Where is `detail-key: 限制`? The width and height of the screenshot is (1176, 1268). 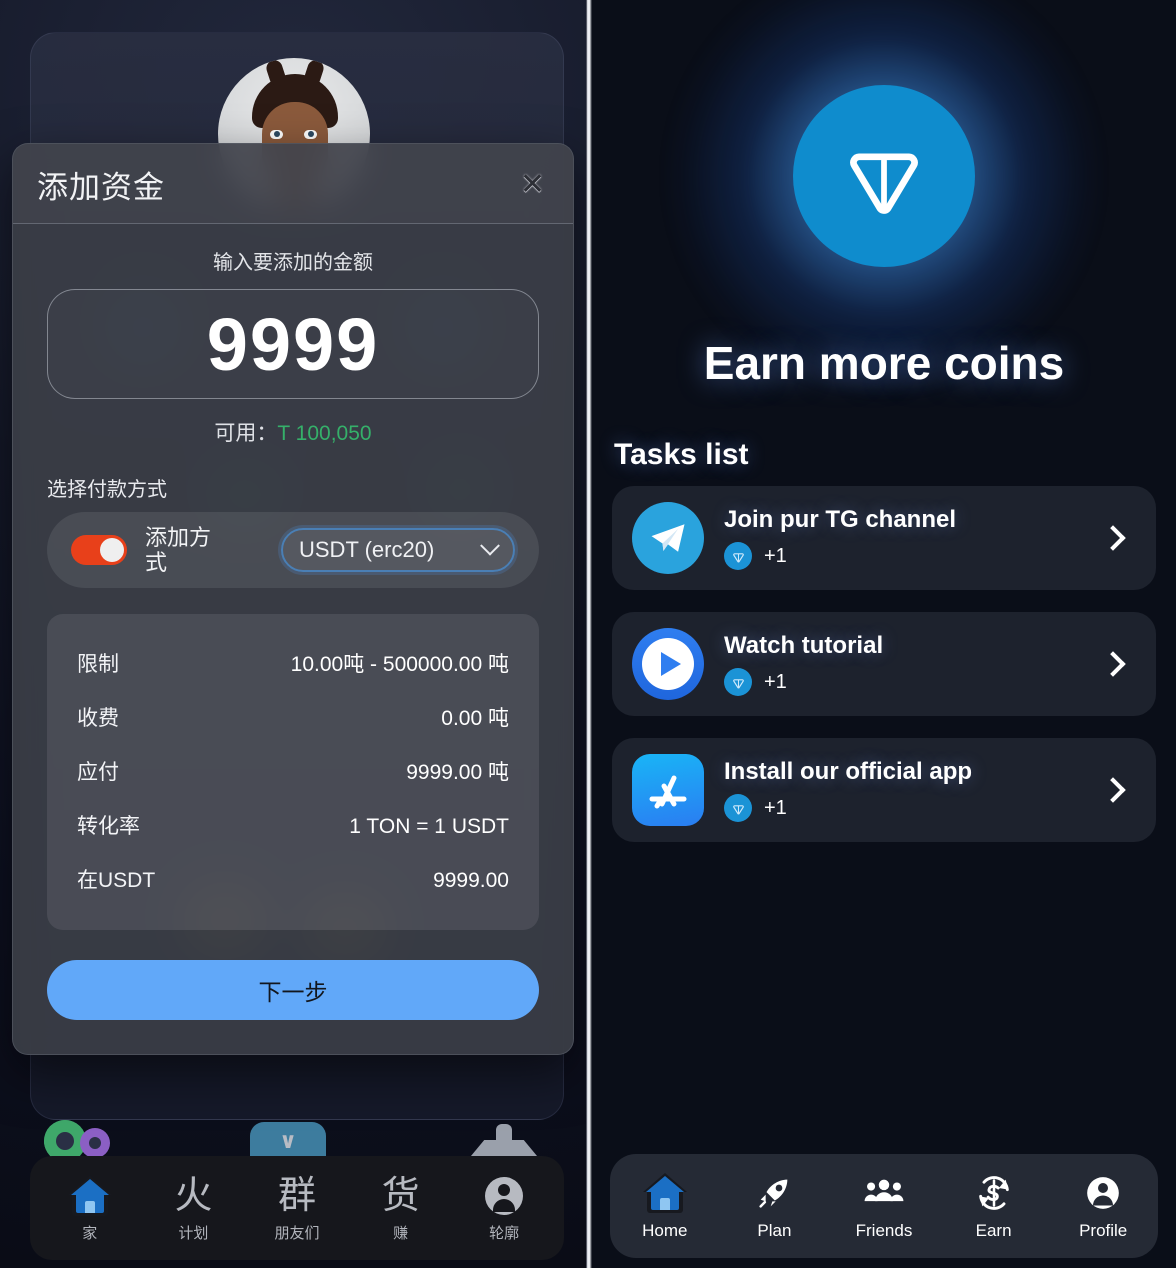 detail-key: 限制 is located at coordinates (98, 664).